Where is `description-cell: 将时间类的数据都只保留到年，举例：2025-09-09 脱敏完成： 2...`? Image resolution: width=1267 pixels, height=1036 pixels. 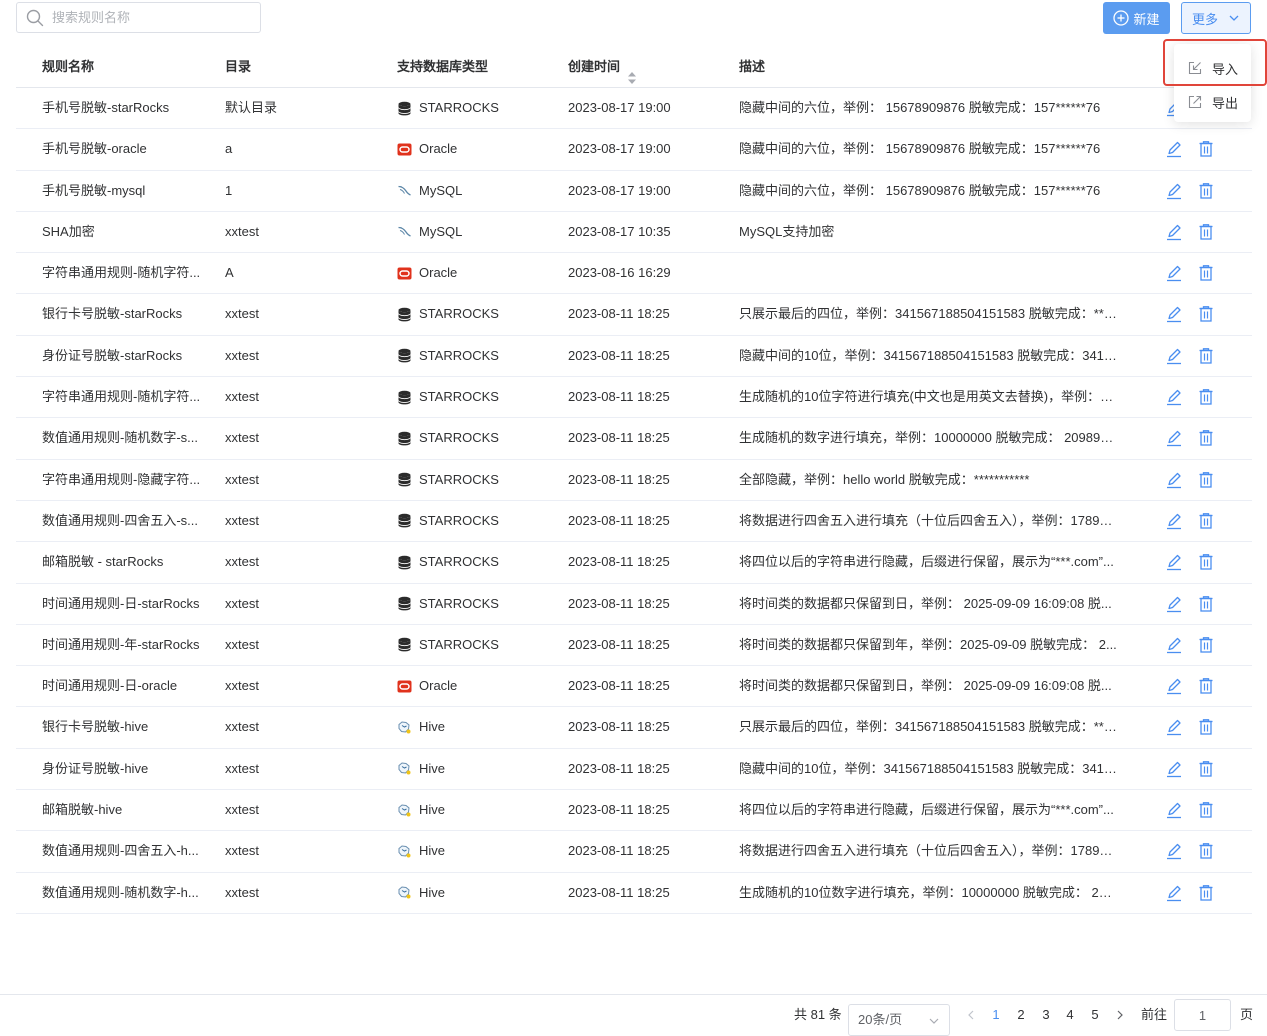
description-cell: 将时间类的数据都只保留到年，举例：2025-09-09 脱敏完成： 2... is located at coordinates (928, 644).